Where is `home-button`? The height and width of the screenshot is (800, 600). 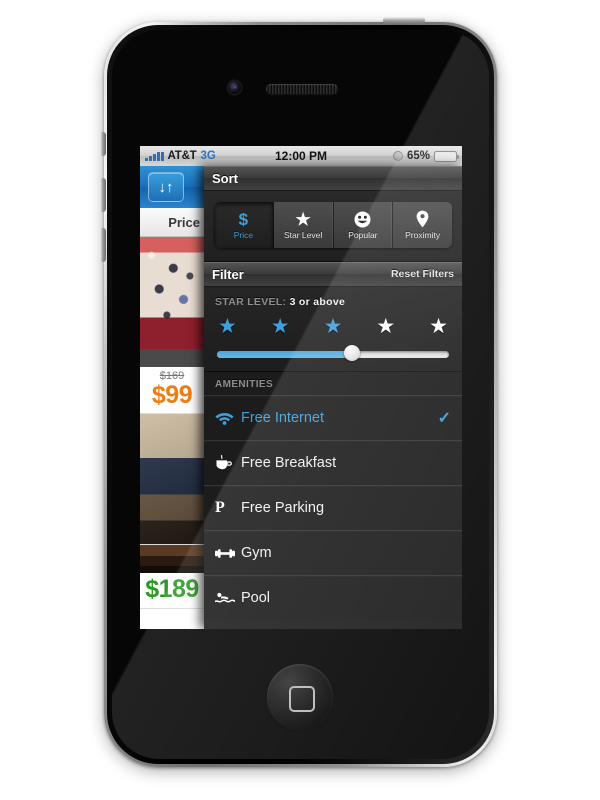
home-button is located at coordinates (300, 697).